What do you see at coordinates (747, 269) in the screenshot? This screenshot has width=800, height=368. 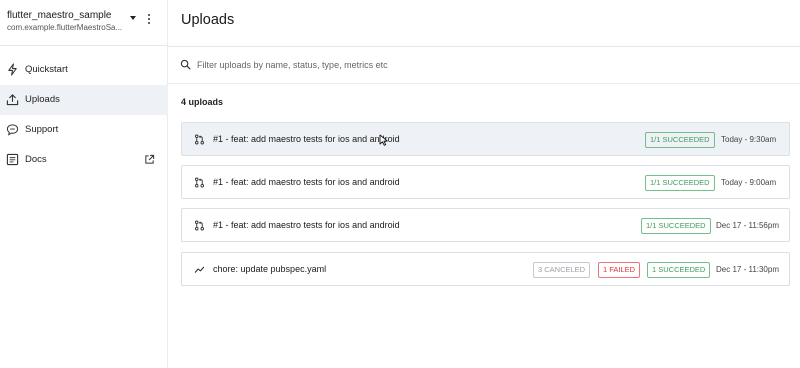 I see `upload-date: Dec 17 - 11:30pm` at bounding box center [747, 269].